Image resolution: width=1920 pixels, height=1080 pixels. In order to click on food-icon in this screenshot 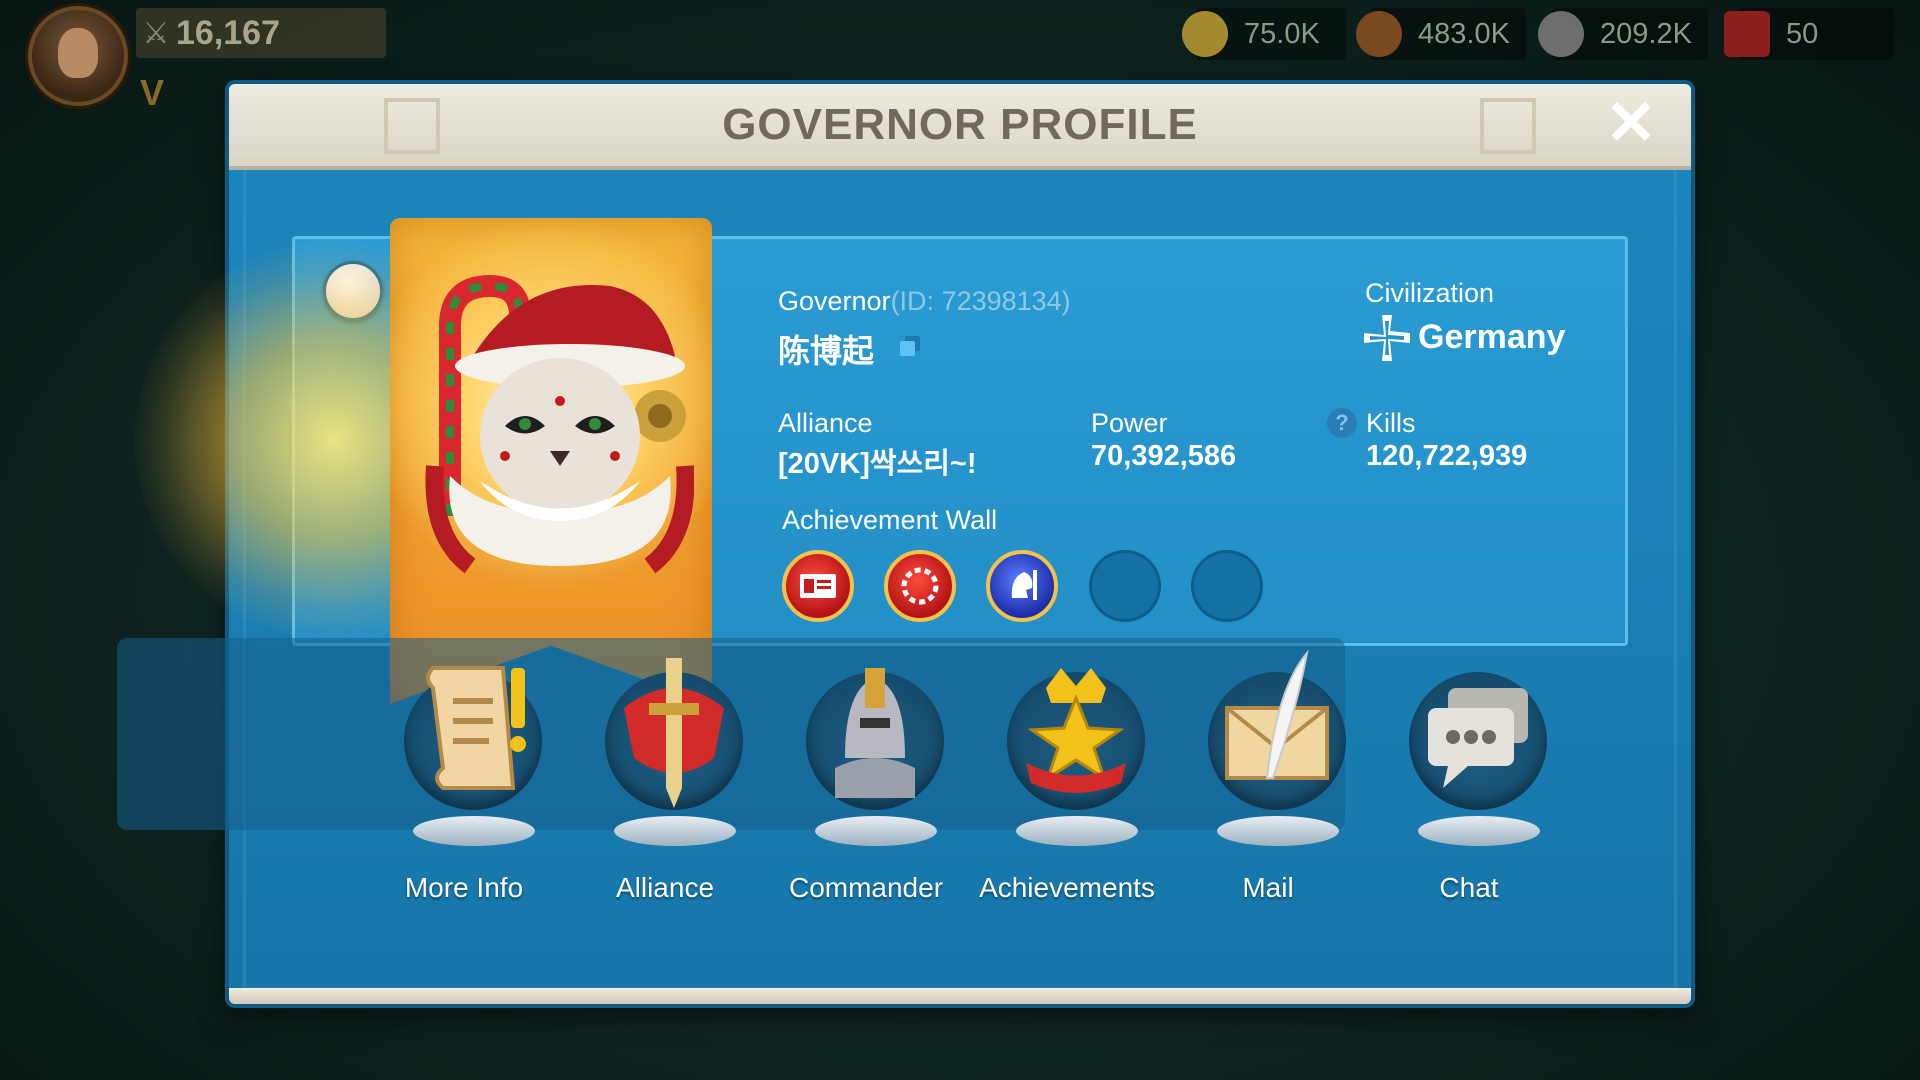, I will do `click(1205, 34)`.